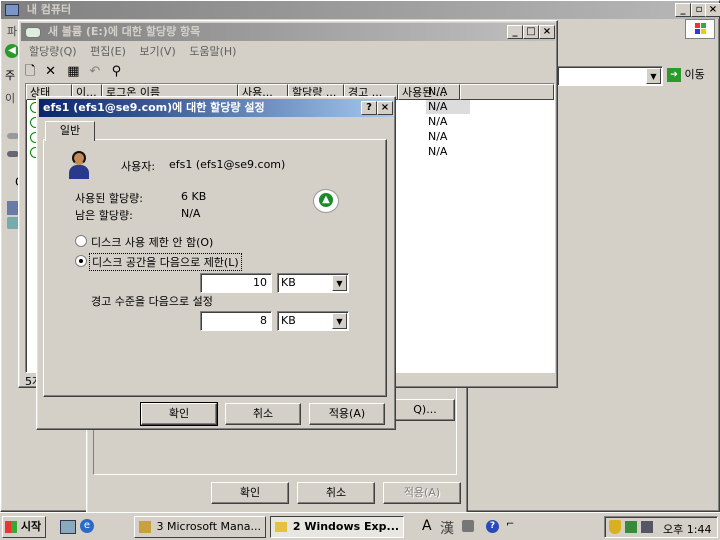 Image resolution: width=720 pixels, height=540 pixels. What do you see at coordinates (531, 32) in the screenshot?
I see `quota-maximize-button: □` at bounding box center [531, 32].